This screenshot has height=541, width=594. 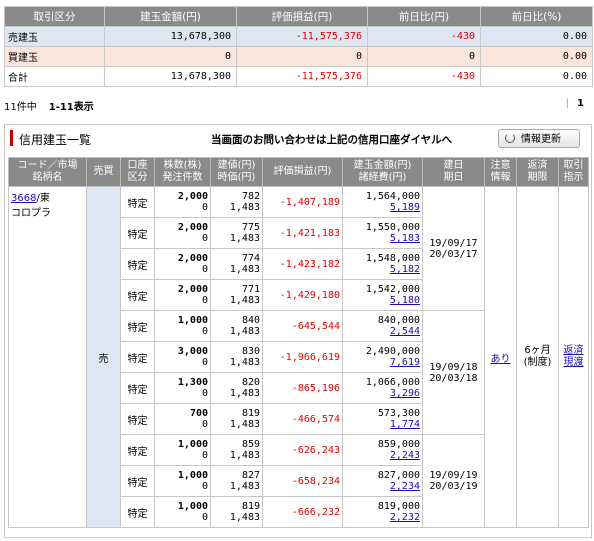 I want to click on amount-cell: 1,550,000 5,183, so click(x=382, y=233).